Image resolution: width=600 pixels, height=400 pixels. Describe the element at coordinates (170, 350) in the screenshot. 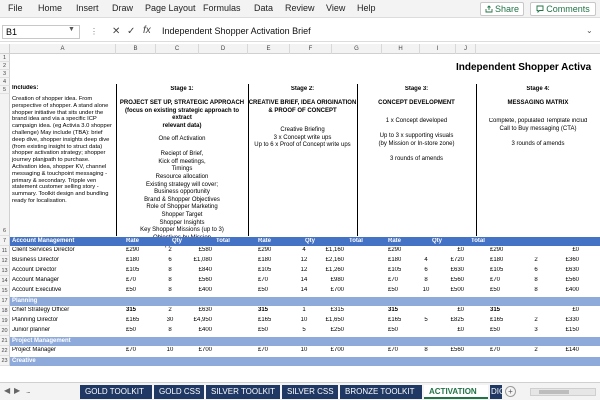

I see `table-cell: 10` at that location.